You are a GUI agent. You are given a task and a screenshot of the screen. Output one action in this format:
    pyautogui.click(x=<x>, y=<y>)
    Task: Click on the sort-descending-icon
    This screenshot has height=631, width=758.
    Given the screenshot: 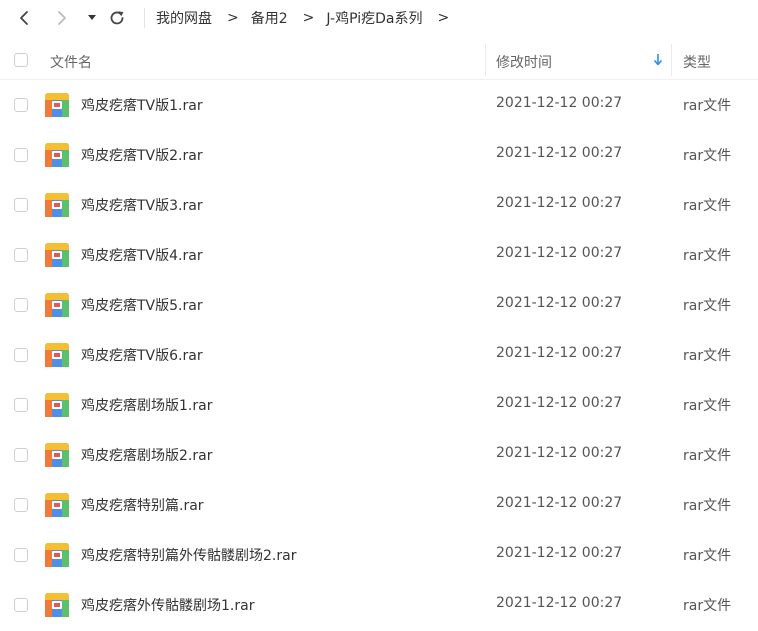 What is the action you would take?
    pyautogui.click(x=658, y=60)
    